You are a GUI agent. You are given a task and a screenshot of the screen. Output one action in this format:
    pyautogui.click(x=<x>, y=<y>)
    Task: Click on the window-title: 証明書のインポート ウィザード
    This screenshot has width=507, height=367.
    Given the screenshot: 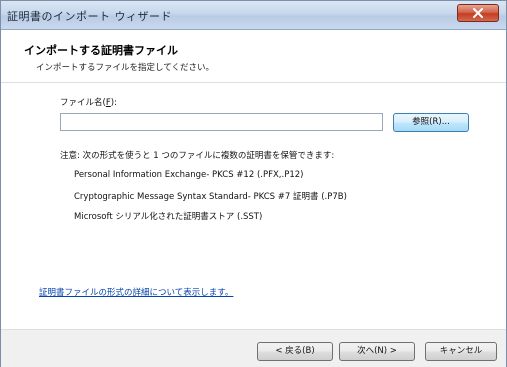 What is the action you would take?
    pyautogui.click(x=89, y=16)
    